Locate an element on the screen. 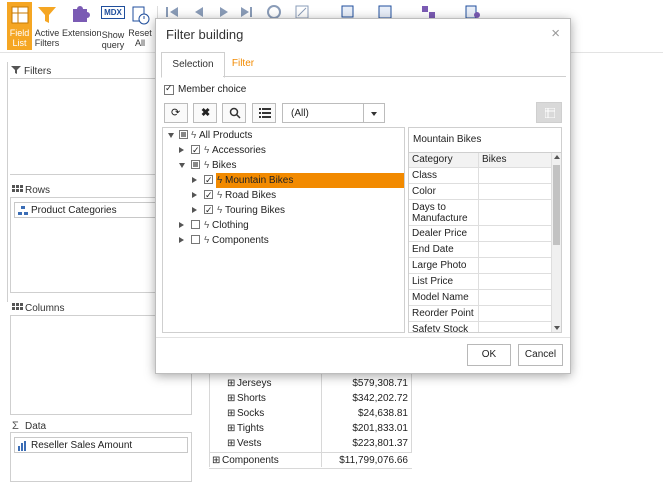  data-title: Data is located at coordinates (36, 426).